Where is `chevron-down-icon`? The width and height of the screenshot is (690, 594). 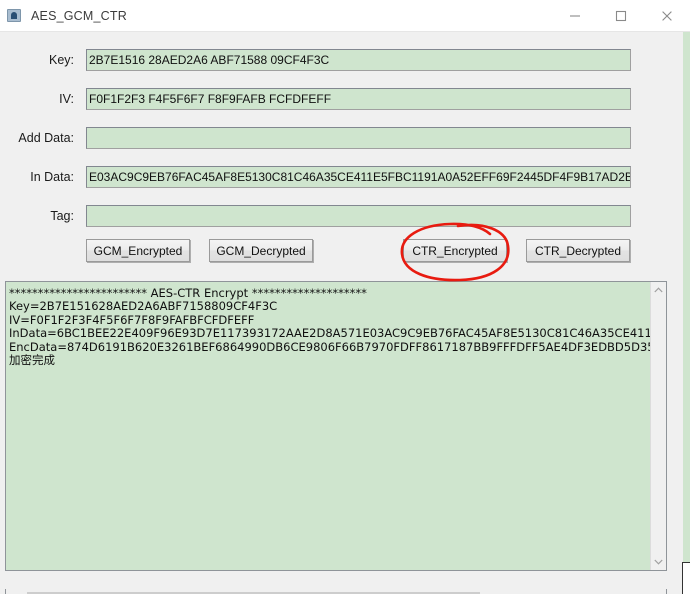
chevron-down-icon is located at coordinates (658, 562).